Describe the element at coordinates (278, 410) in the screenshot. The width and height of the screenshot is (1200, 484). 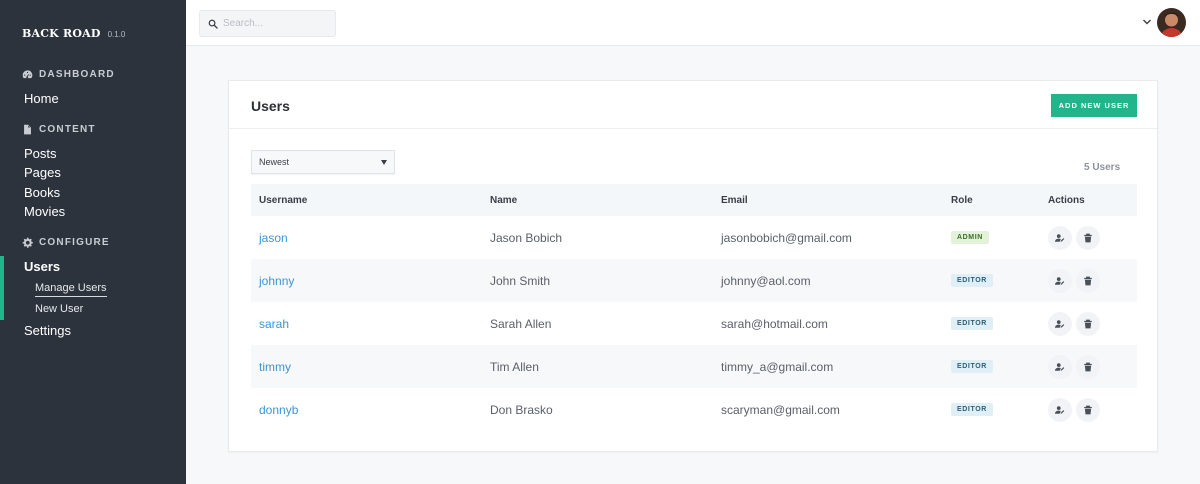
I see `username-link: donnyb` at that location.